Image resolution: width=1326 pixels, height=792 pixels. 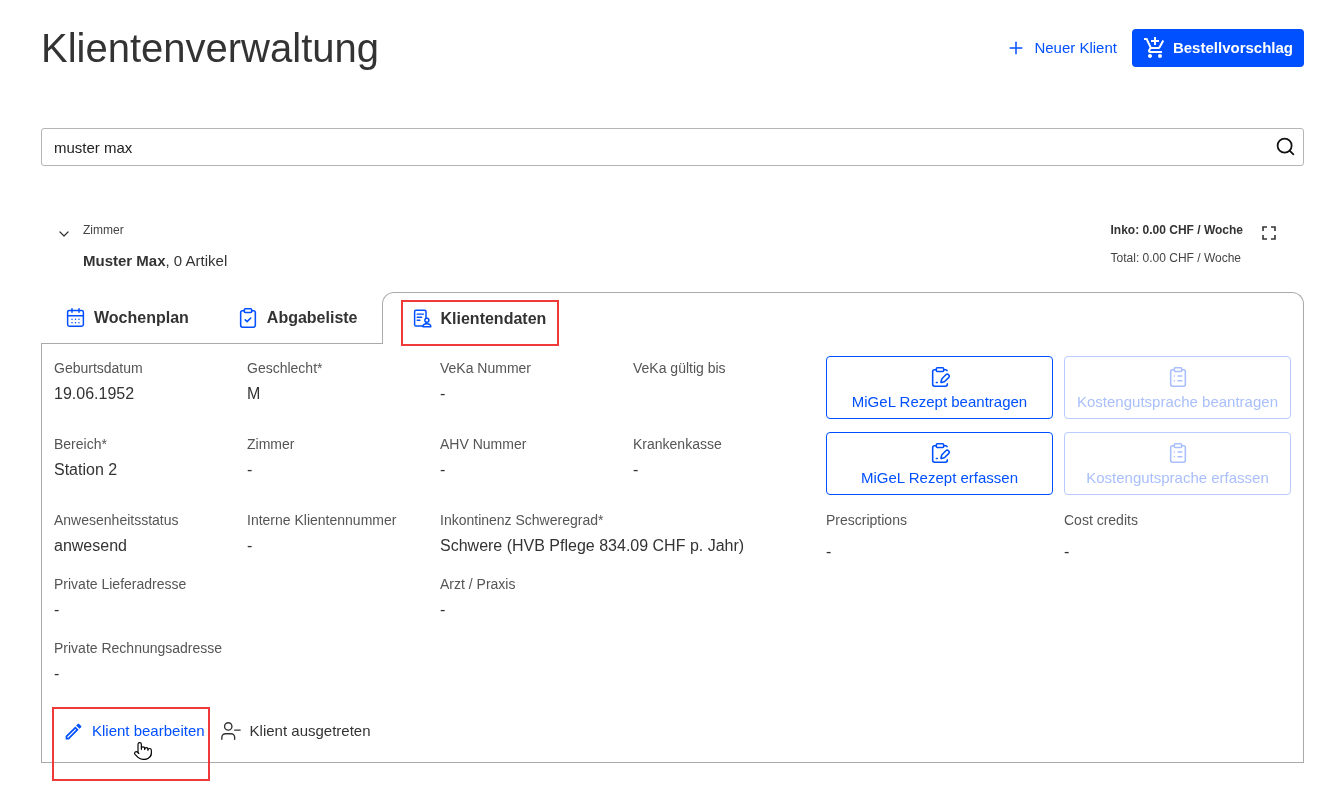 I want to click on field-label: Geschlecht*, so click(x=285, y=368).